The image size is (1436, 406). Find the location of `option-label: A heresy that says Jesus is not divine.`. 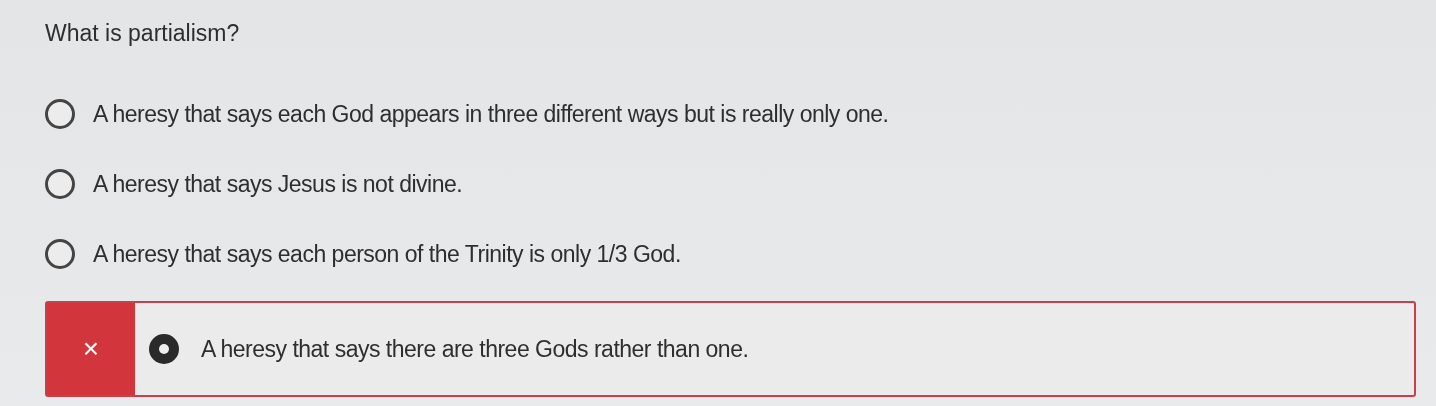

option-label: A heresy that says Jesus is not divine. is located at coordinates (278, 184).